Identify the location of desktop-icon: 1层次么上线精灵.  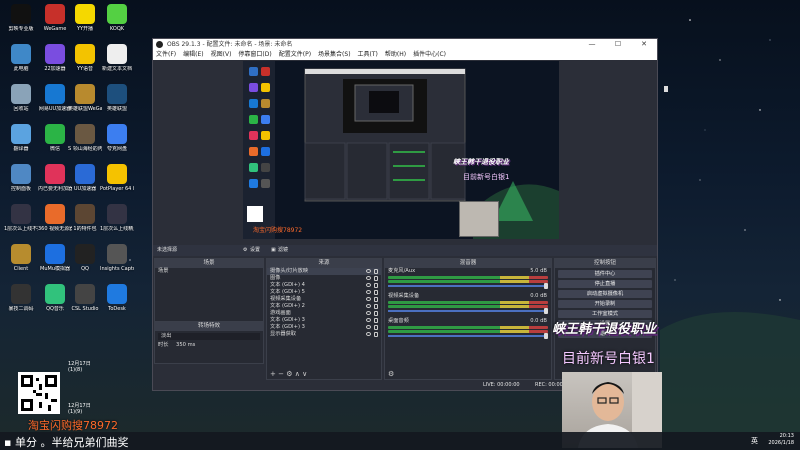
(117, 218).